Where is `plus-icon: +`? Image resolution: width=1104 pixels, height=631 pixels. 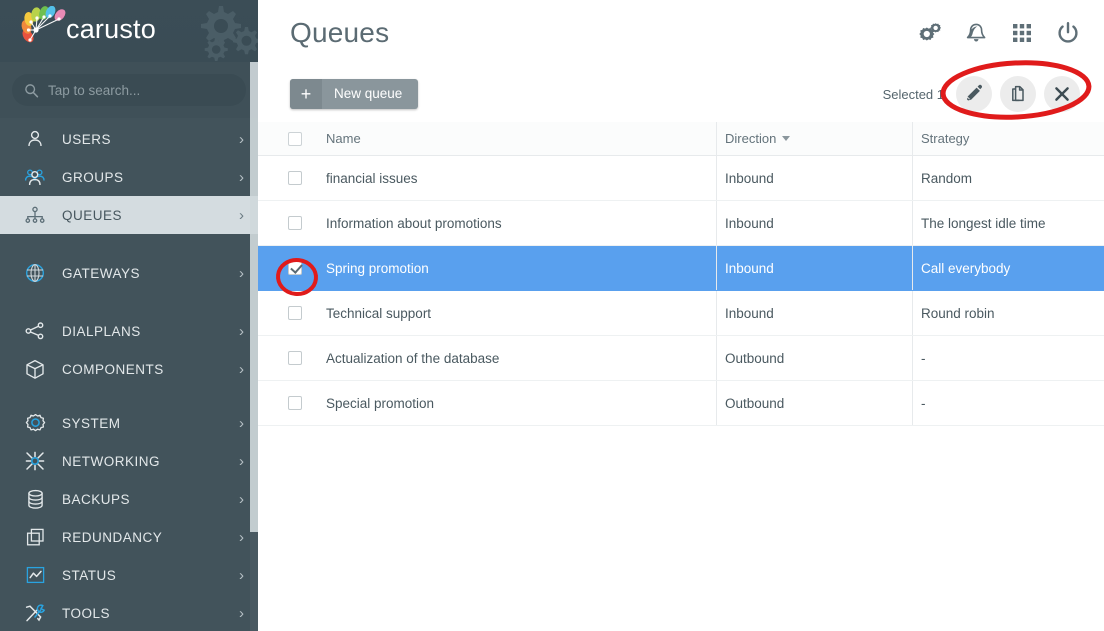 plus-icon: + is located at coordinates (306, 94).